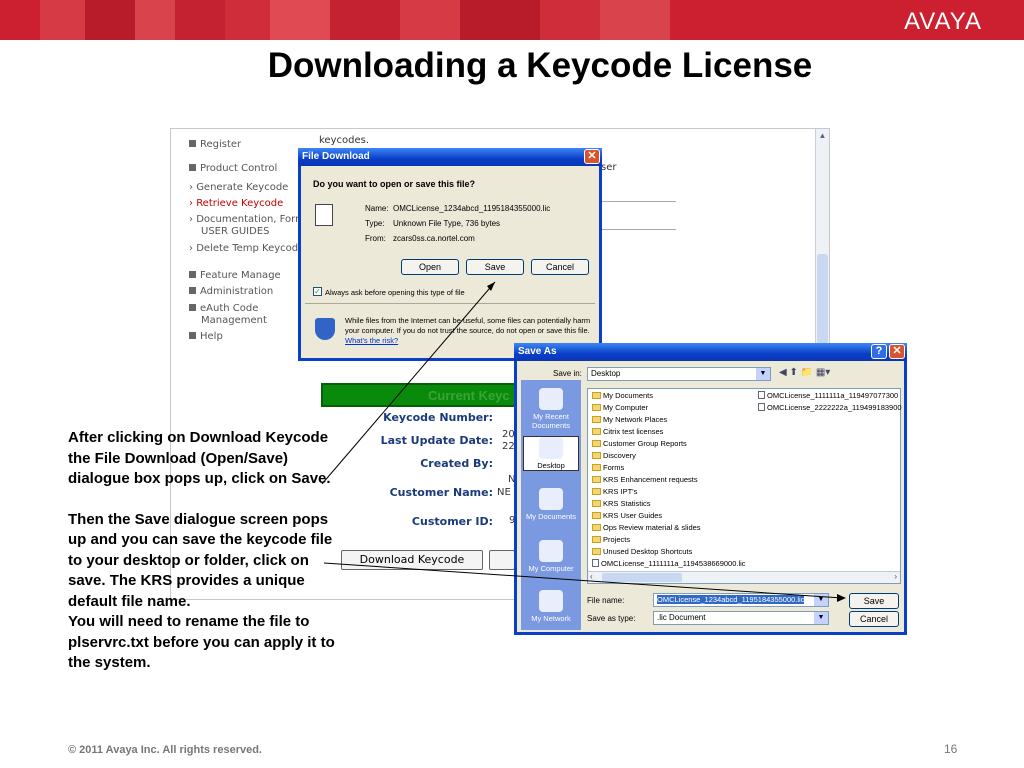 This screenshot has height=768, width=1024. I want to click on callout-line-open-save, so click(408, 383).